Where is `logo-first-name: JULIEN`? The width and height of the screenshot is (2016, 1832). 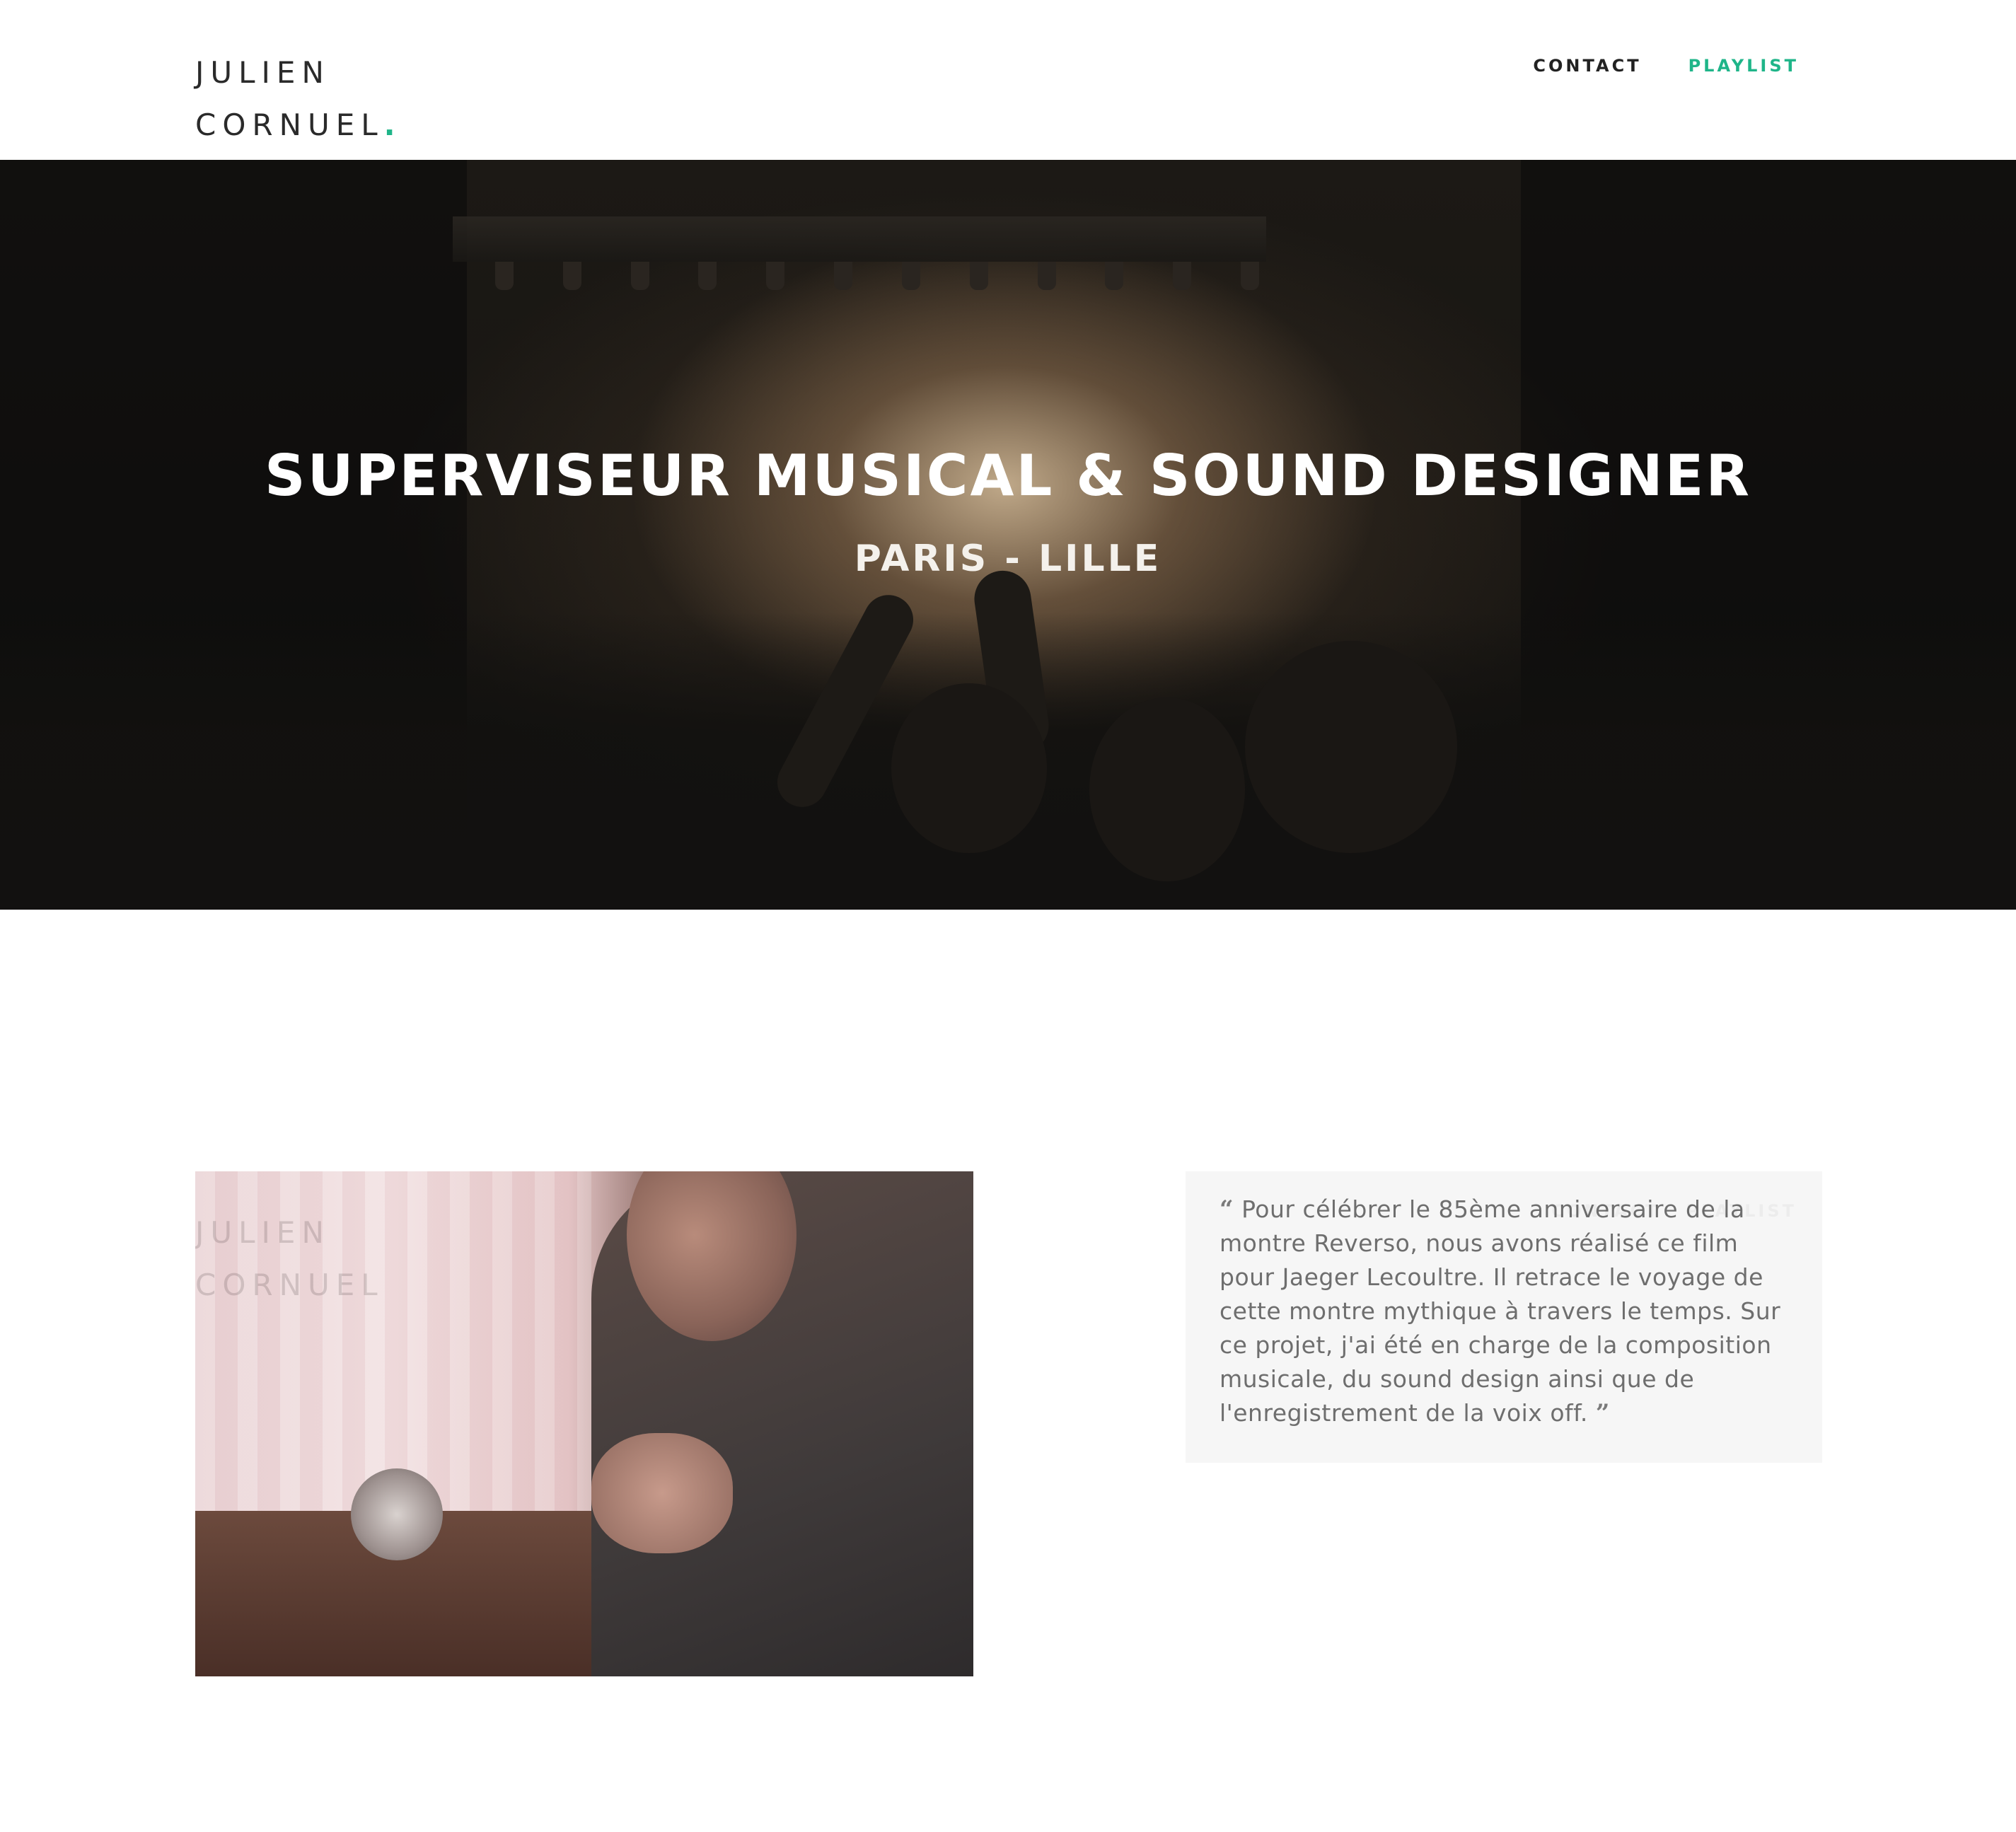 logo-first-name: JULIEN is located at coordinates (262, 72).